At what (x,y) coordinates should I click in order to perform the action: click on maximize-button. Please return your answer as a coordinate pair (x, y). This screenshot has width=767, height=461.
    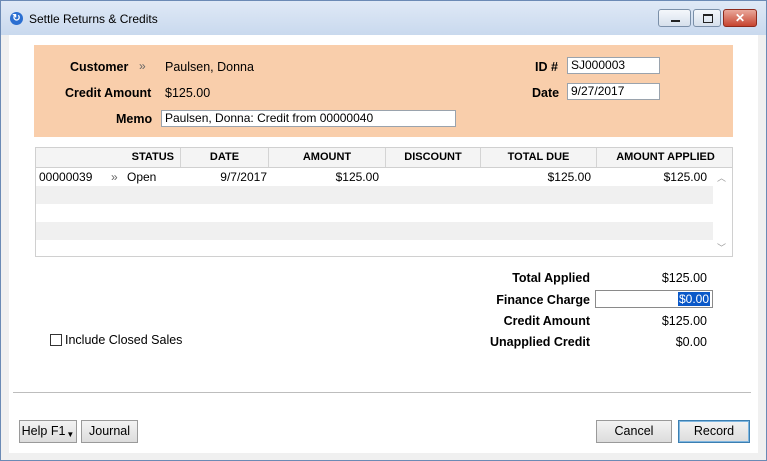
    Looking at the image, I should click on (707, 18).